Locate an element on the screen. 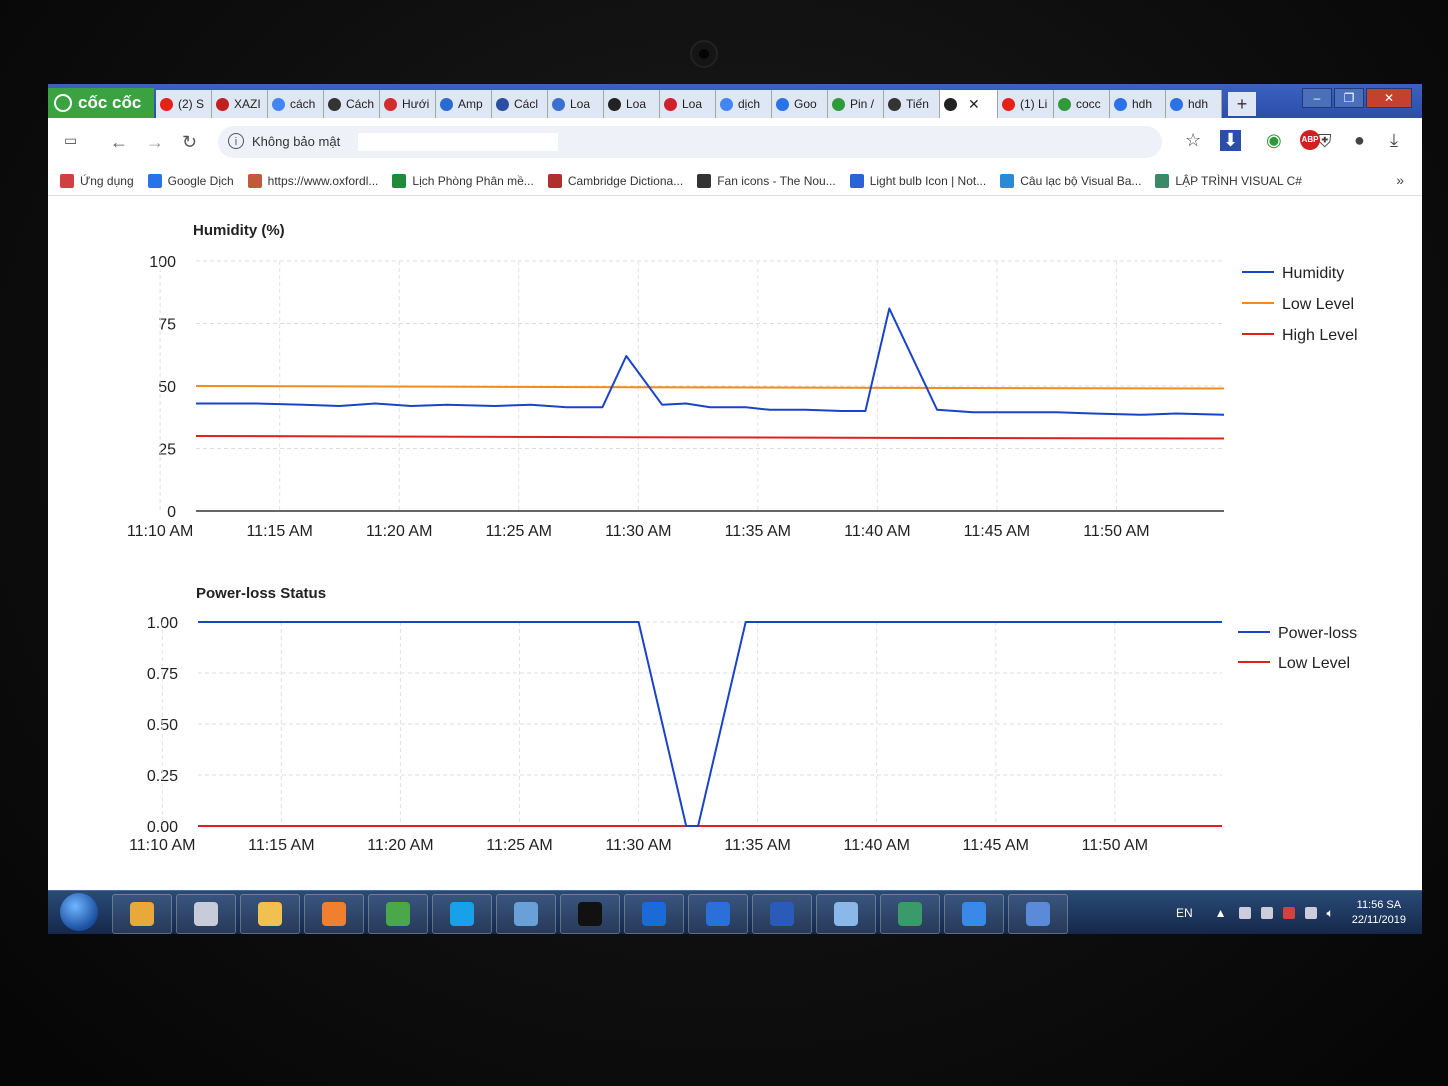 This screenshot has width=1448, height=1086. tray-app-icon is located at coordinates (1244, 913).